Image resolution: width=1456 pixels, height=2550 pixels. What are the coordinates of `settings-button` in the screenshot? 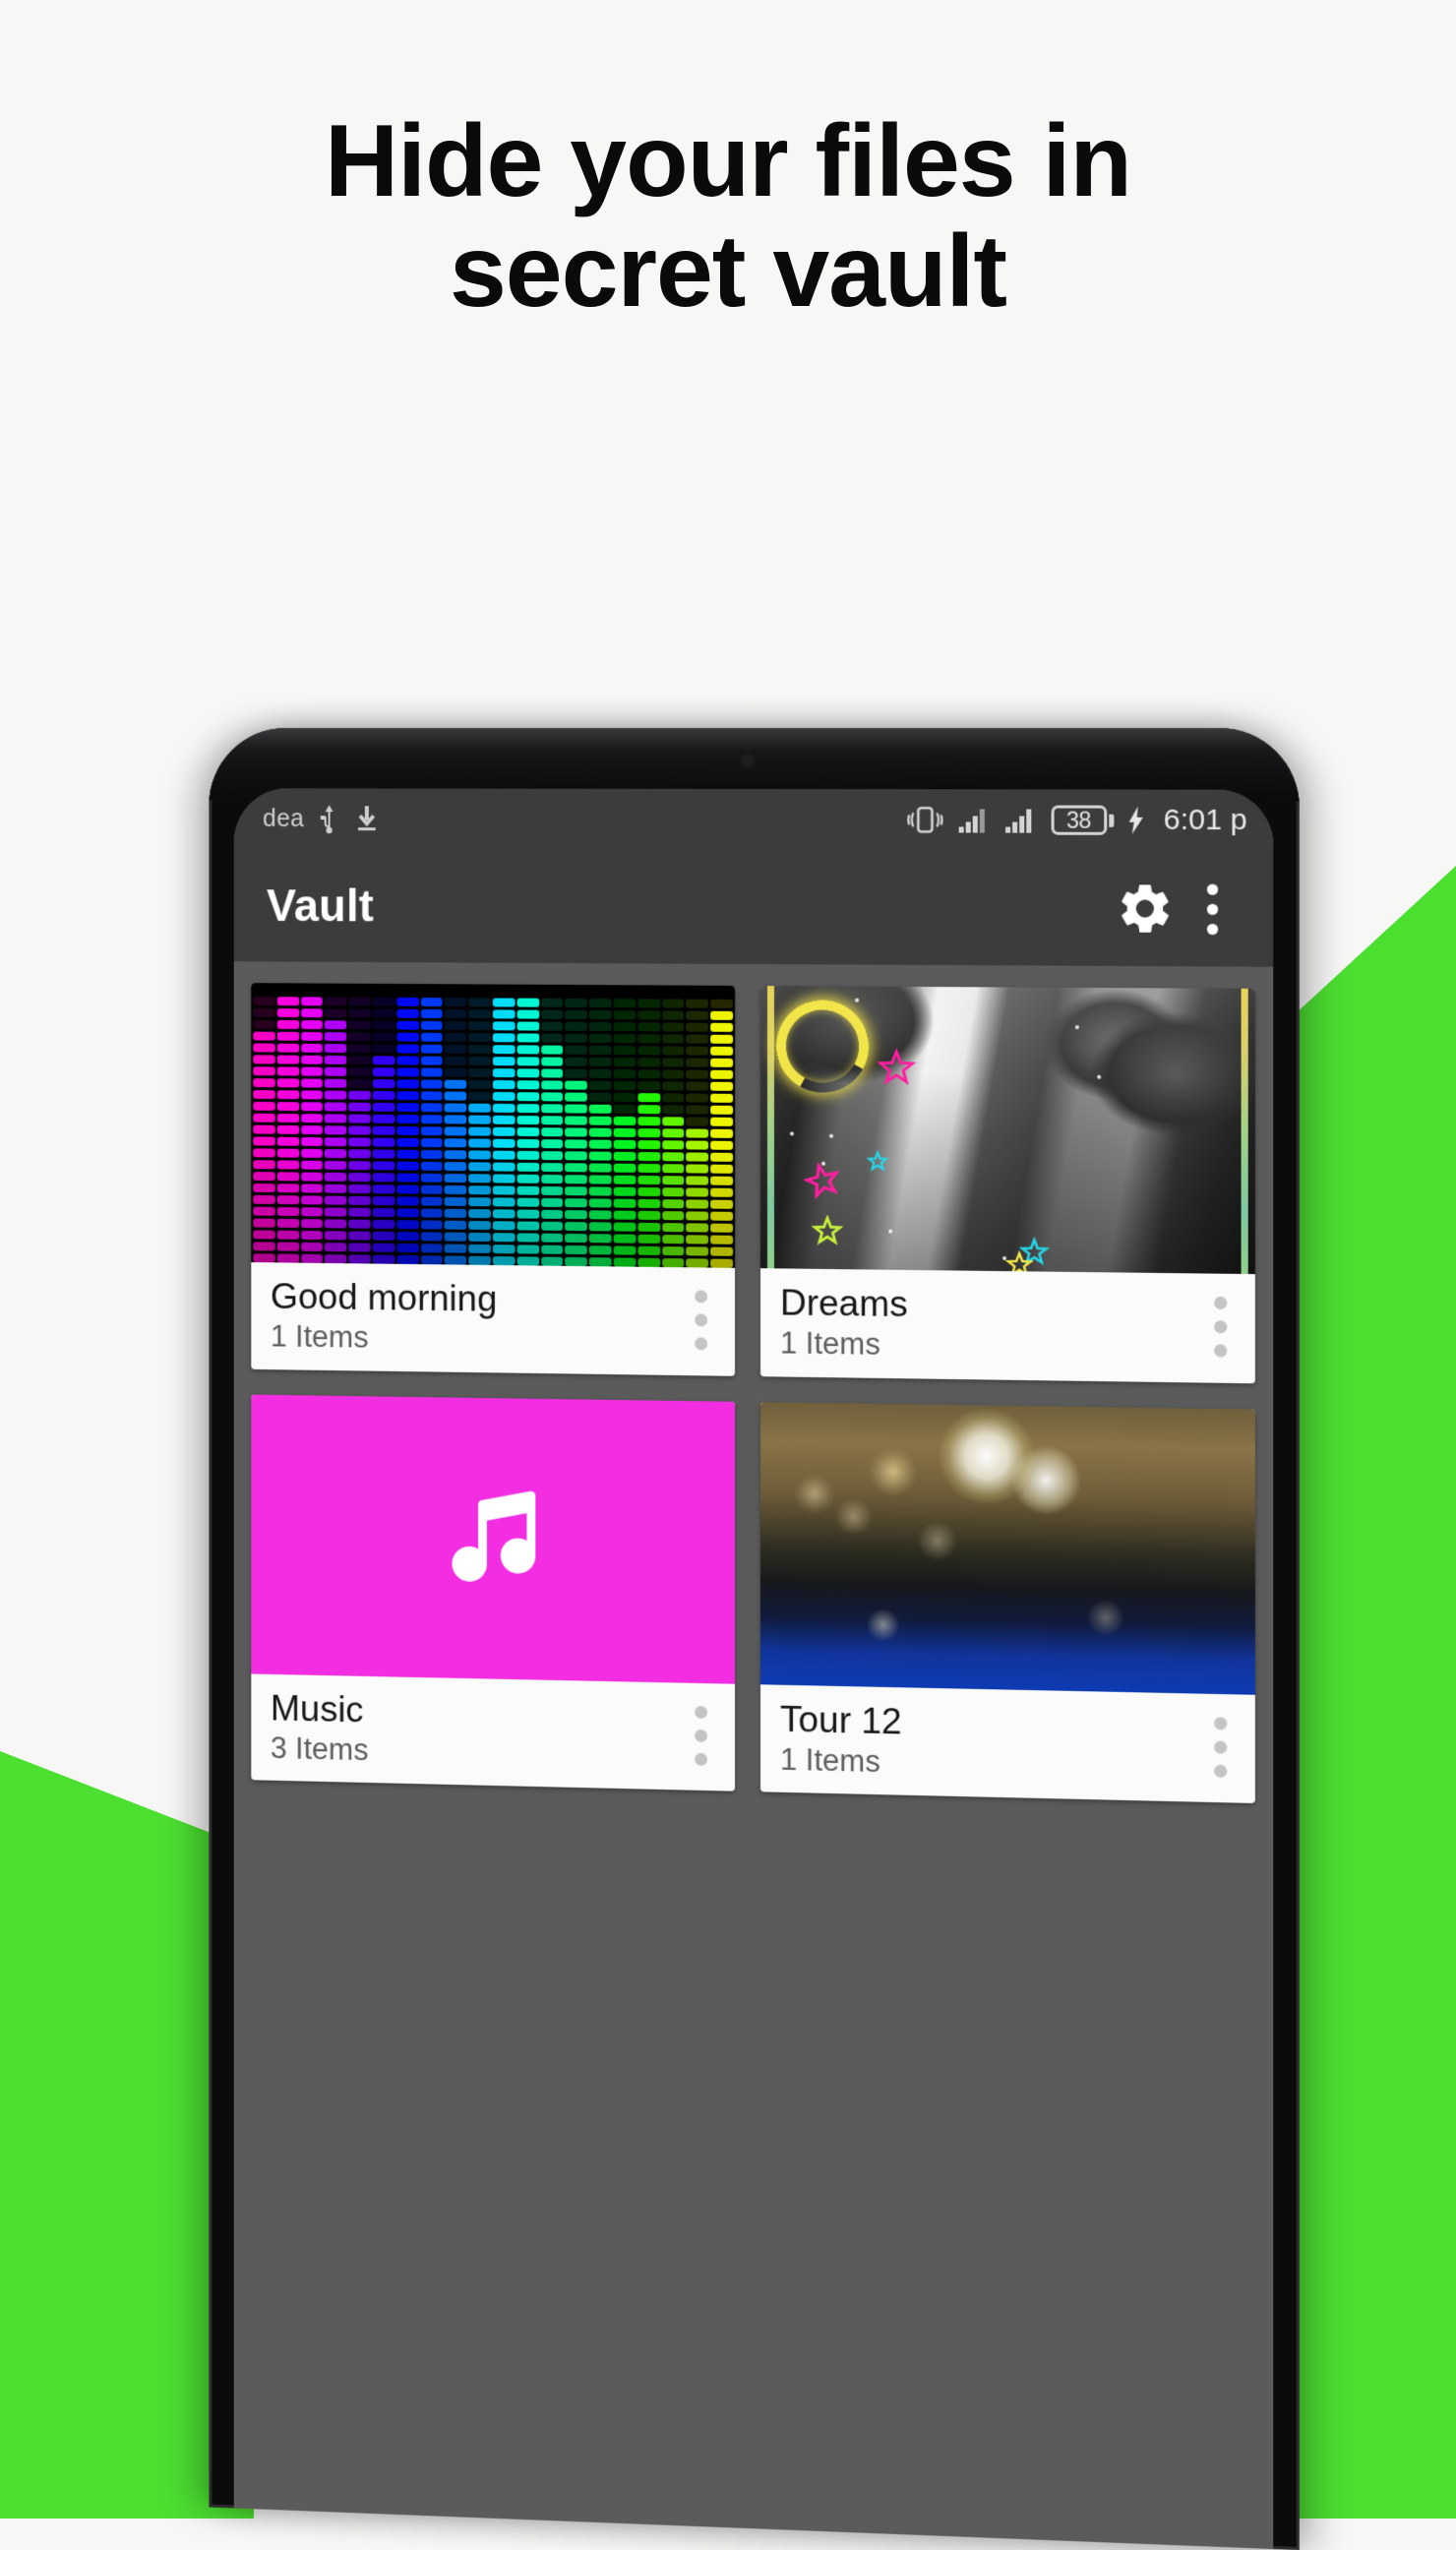 It's located at (1145, 908).